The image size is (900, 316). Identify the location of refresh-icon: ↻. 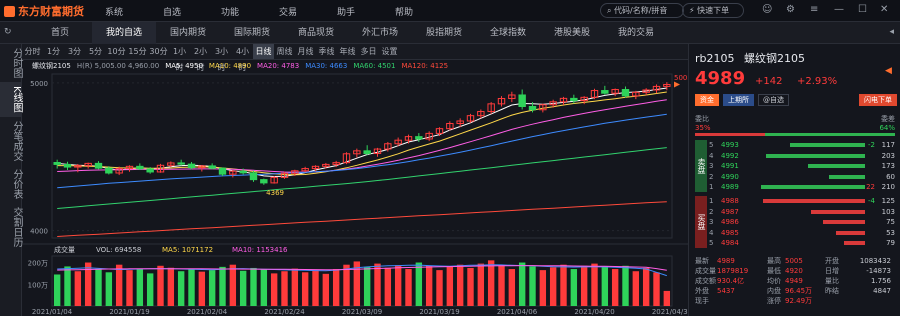
(8, 32).